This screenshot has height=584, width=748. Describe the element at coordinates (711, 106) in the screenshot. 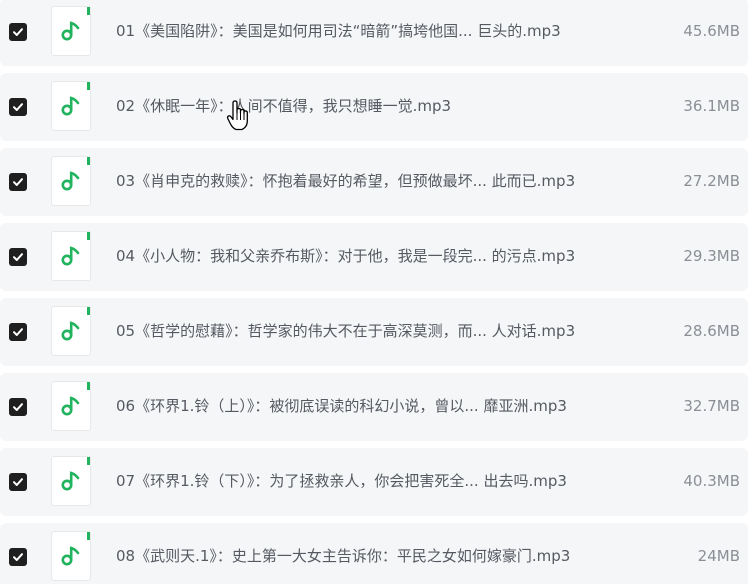

I see `file-size: 36.1MB` at that location.